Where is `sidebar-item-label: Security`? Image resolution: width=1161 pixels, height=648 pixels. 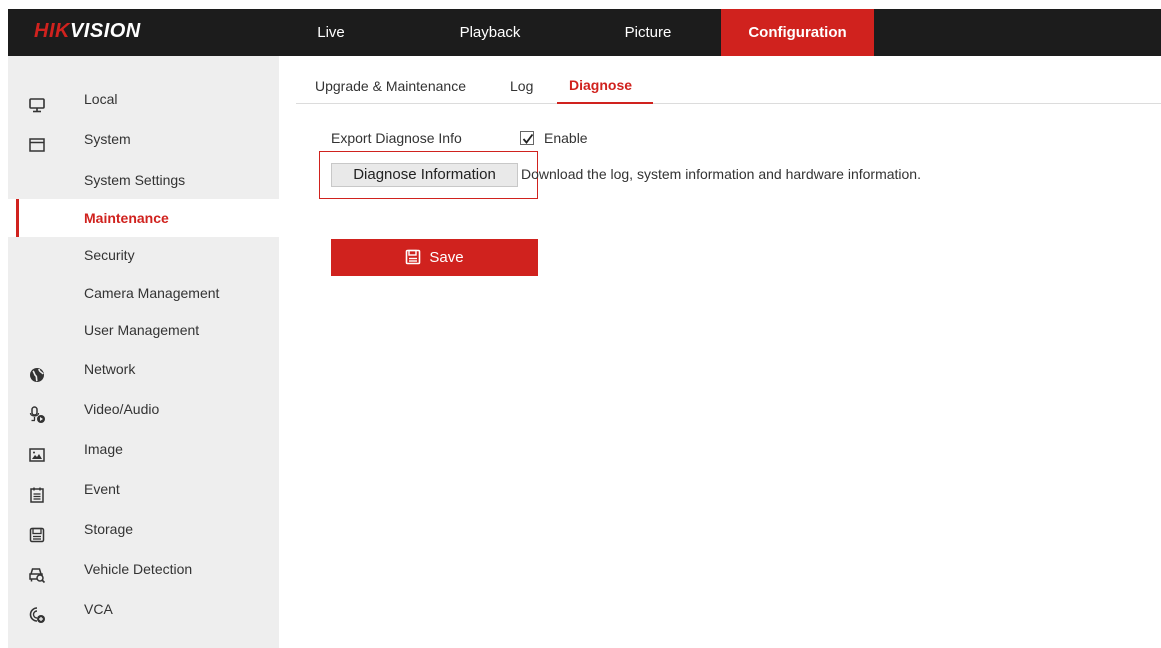
sidebar-item-label: Security is located at coordinates (109, 255).